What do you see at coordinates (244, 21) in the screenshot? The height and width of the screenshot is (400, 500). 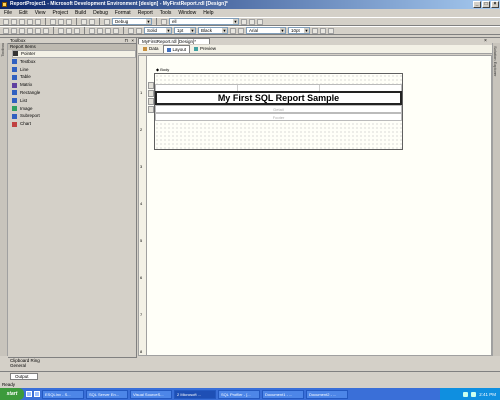 I see `solution-explorer-icon` at bounding box center [244, 21].